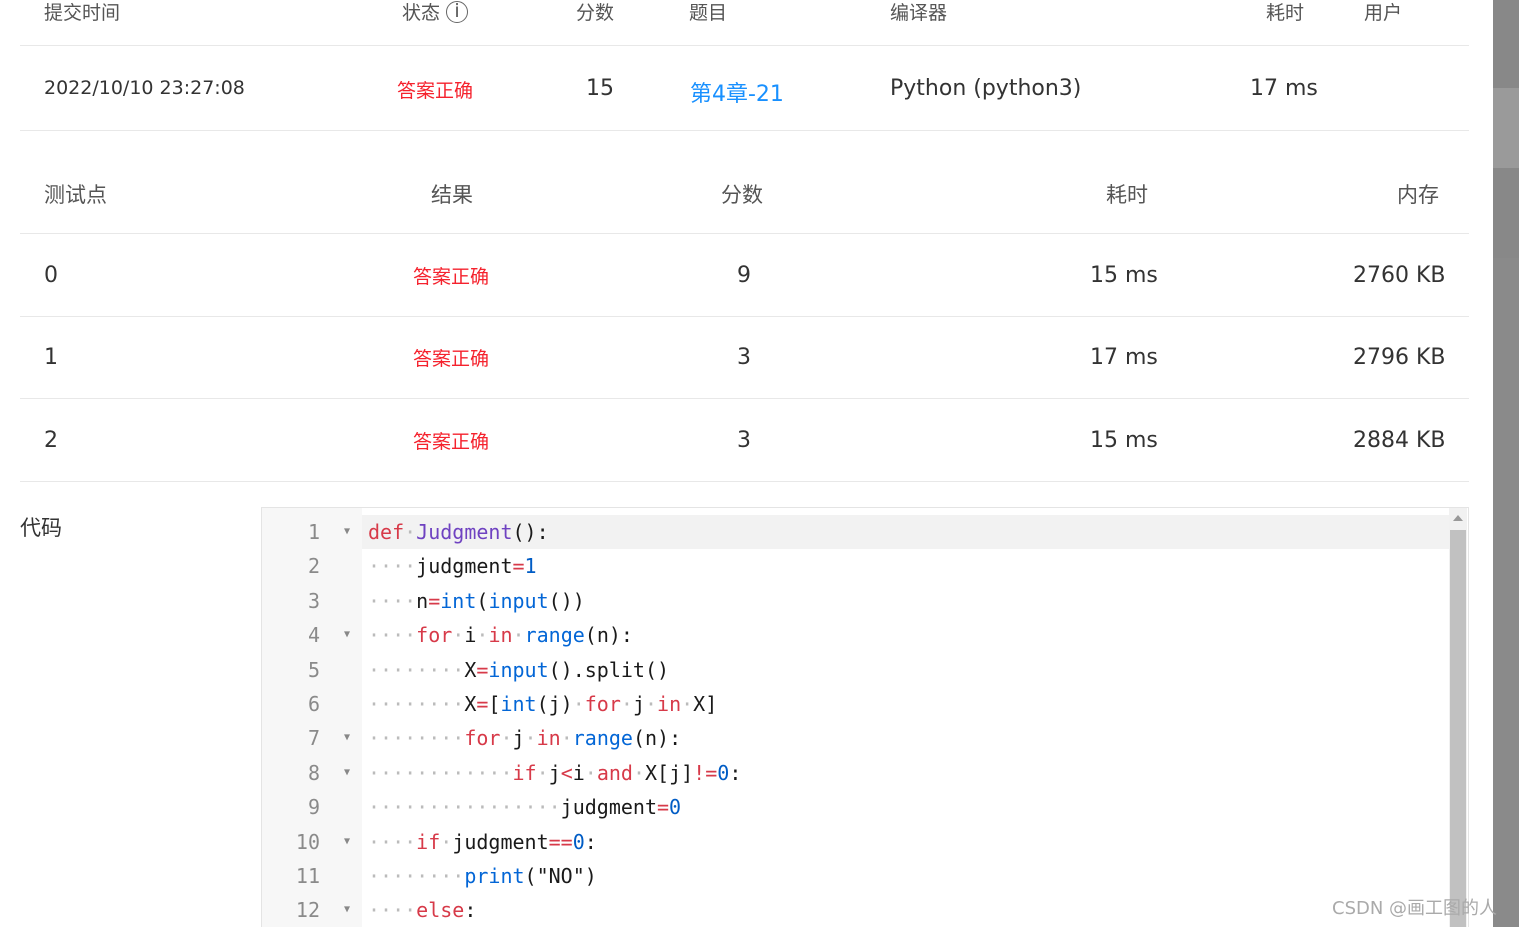 The width and height of the screenshot is (1519, 927). Describe the element at coordinates (82, 13) in the screenshot. I see `header-submit-time: 提交时间` at that location.